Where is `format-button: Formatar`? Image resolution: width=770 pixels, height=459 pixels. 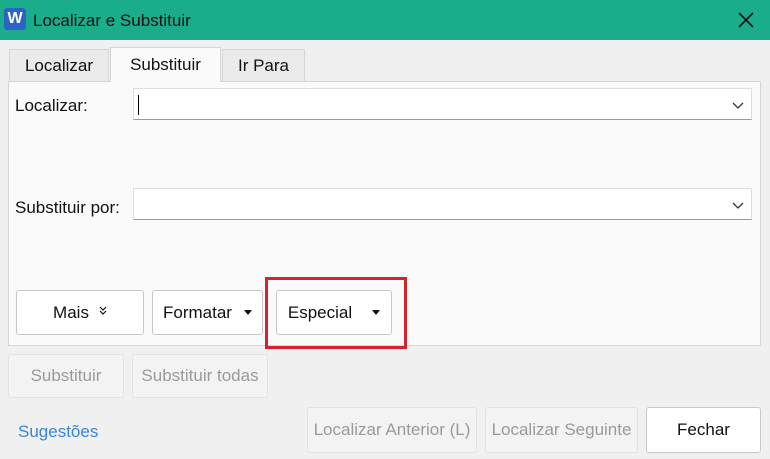 format-button: Formatar is located at coordinates (207, 312).